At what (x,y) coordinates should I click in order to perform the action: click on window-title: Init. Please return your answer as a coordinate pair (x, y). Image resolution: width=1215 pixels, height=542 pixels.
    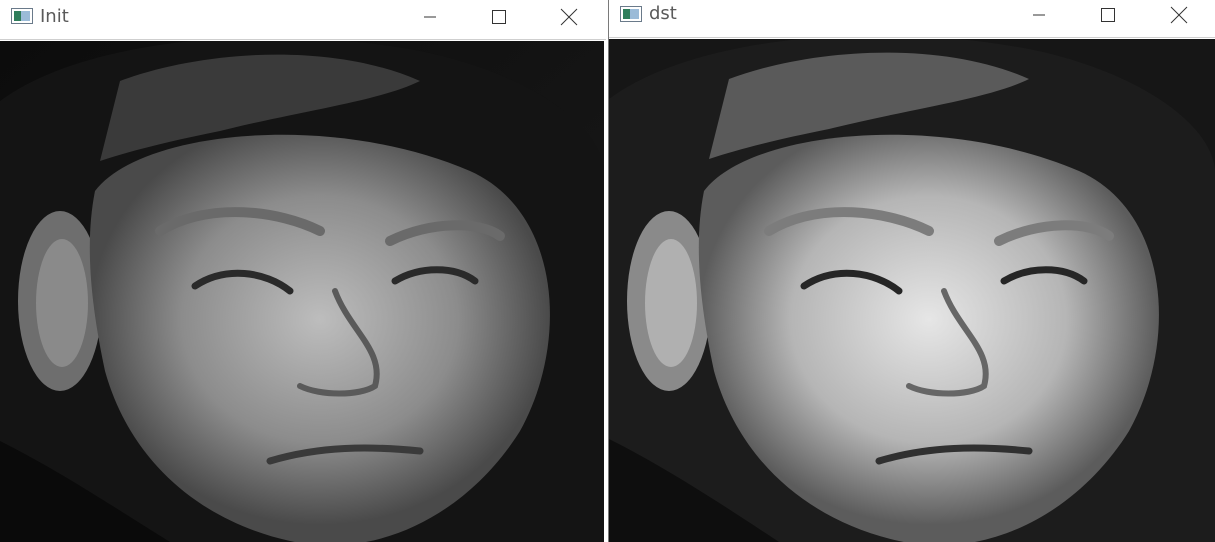
    Looking at the image, I should click on (54, 16).